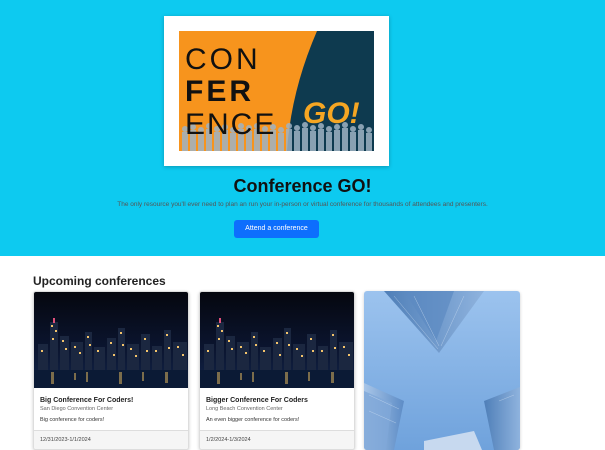 This screenshot has height=450, width=605. What do you see at coordinates (77, 409) in the screenshot?
I see `conference-location: San Diego Convention Center` at bounding box center [77, 409].